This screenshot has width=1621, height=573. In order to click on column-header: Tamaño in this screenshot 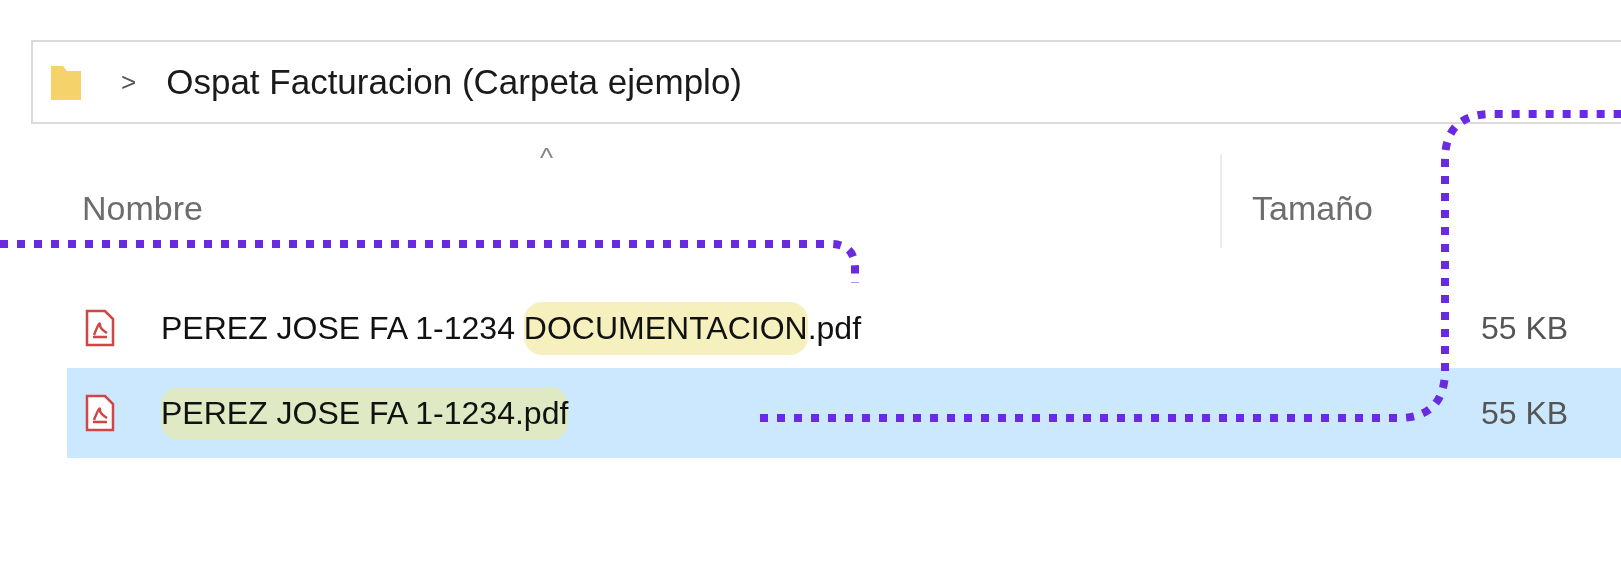, I will do `click(1312, 208)`.